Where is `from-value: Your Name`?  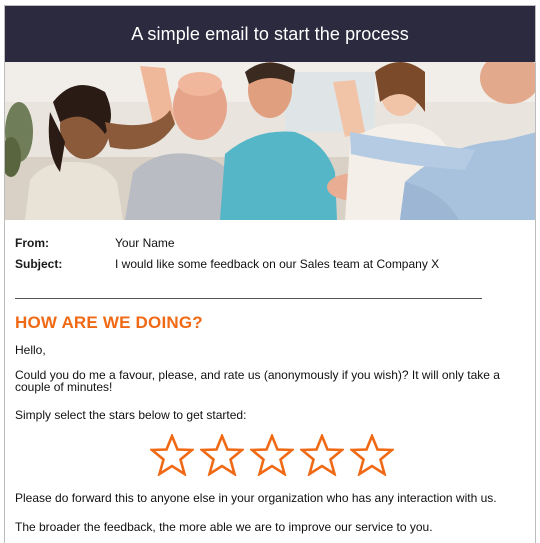
from-value: Your Name is located at coordinates (145, 243).